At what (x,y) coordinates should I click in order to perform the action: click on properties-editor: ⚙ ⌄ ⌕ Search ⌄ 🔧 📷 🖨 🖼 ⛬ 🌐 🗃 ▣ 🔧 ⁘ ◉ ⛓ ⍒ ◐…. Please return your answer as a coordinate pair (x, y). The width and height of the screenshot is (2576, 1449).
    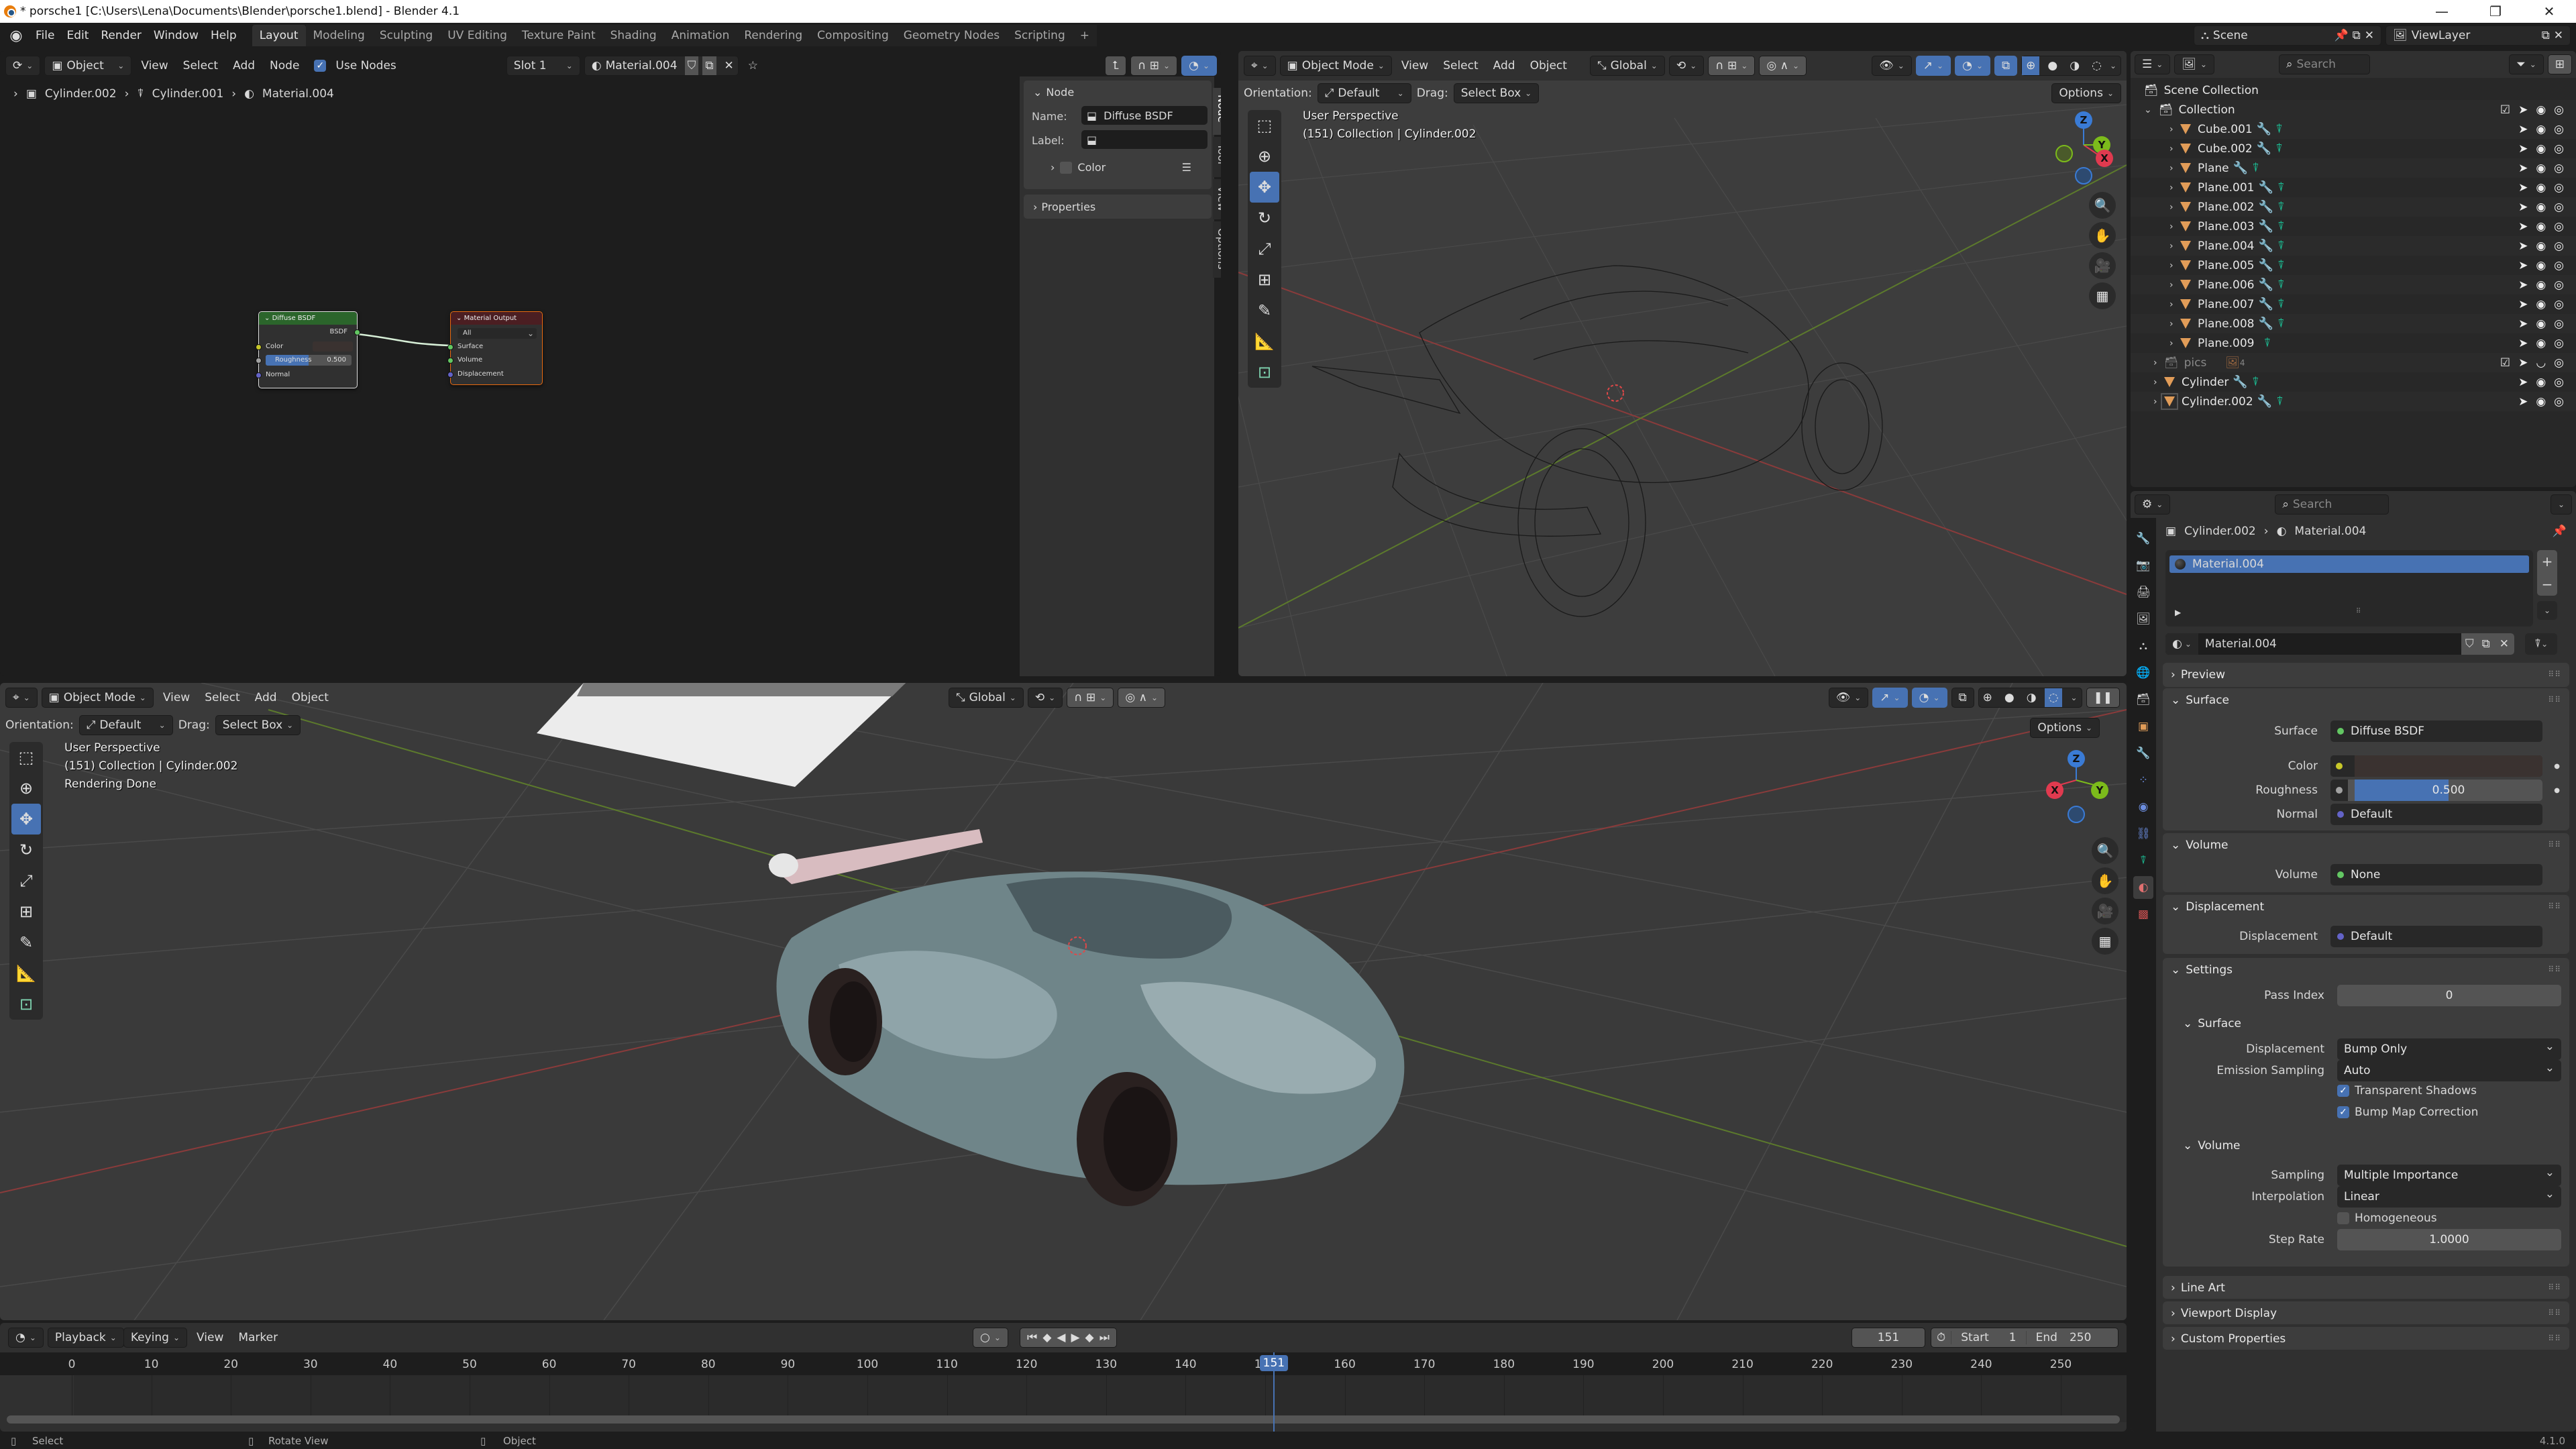
    Looking at the image, I should click on (2353, 961).